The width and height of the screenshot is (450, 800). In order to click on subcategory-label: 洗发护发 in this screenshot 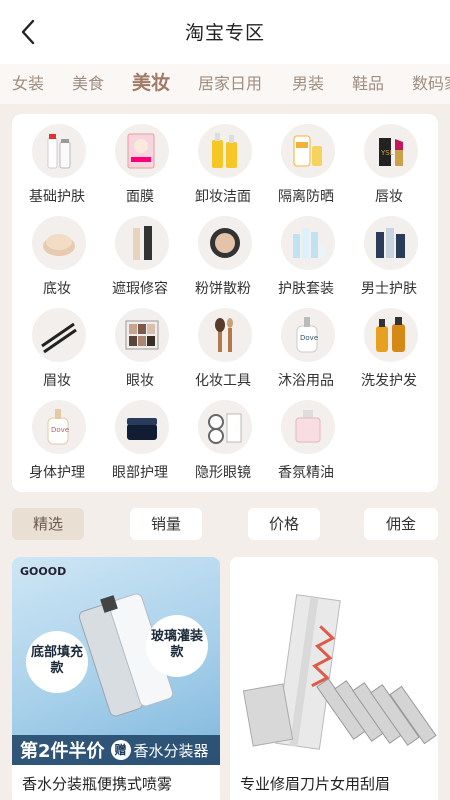, I will do `click(389, 381)`.